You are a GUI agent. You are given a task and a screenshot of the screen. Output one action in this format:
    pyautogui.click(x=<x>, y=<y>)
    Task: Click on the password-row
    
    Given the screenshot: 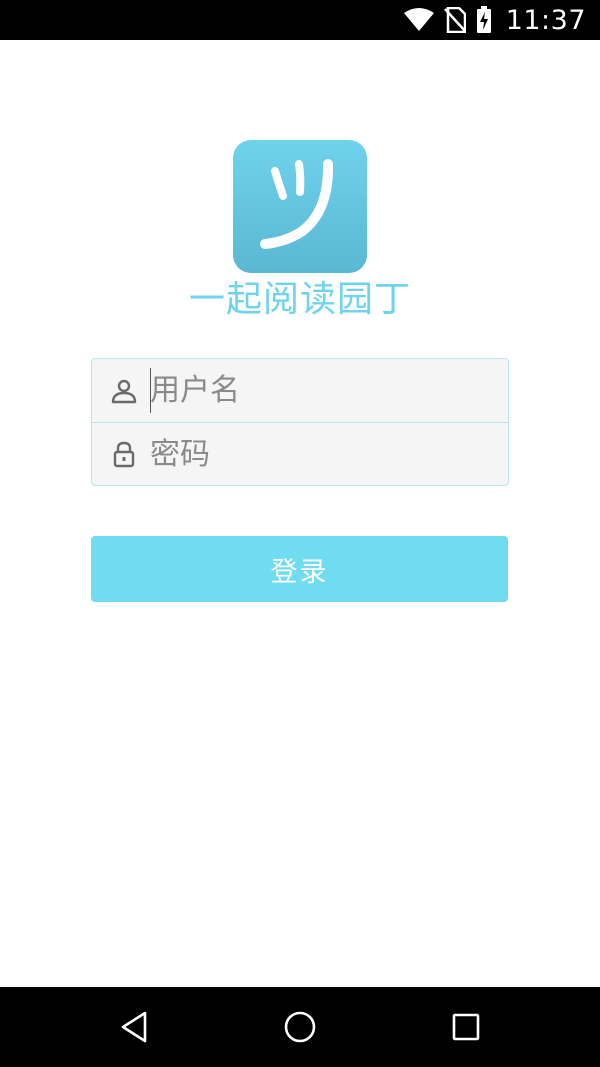 What is the action you would take?
    pyautogui.click(x=300, y=454)
    